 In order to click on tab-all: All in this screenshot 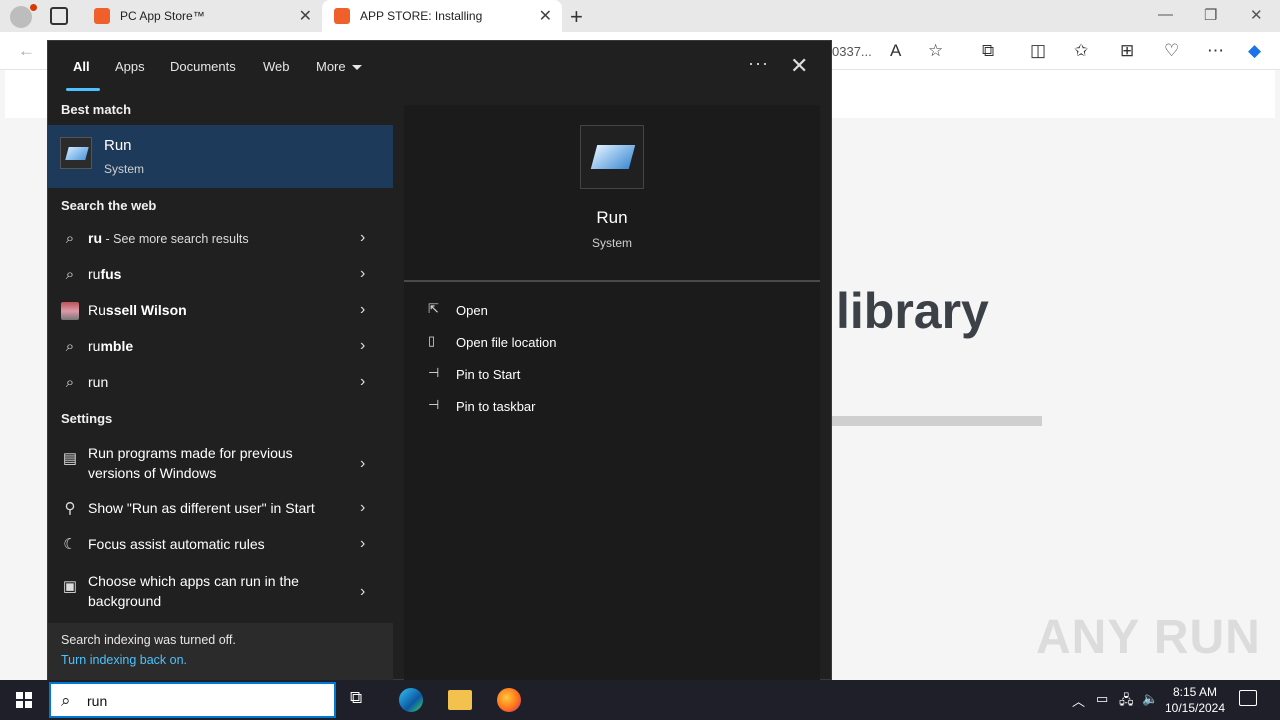, I will do `click(81, 66)`.